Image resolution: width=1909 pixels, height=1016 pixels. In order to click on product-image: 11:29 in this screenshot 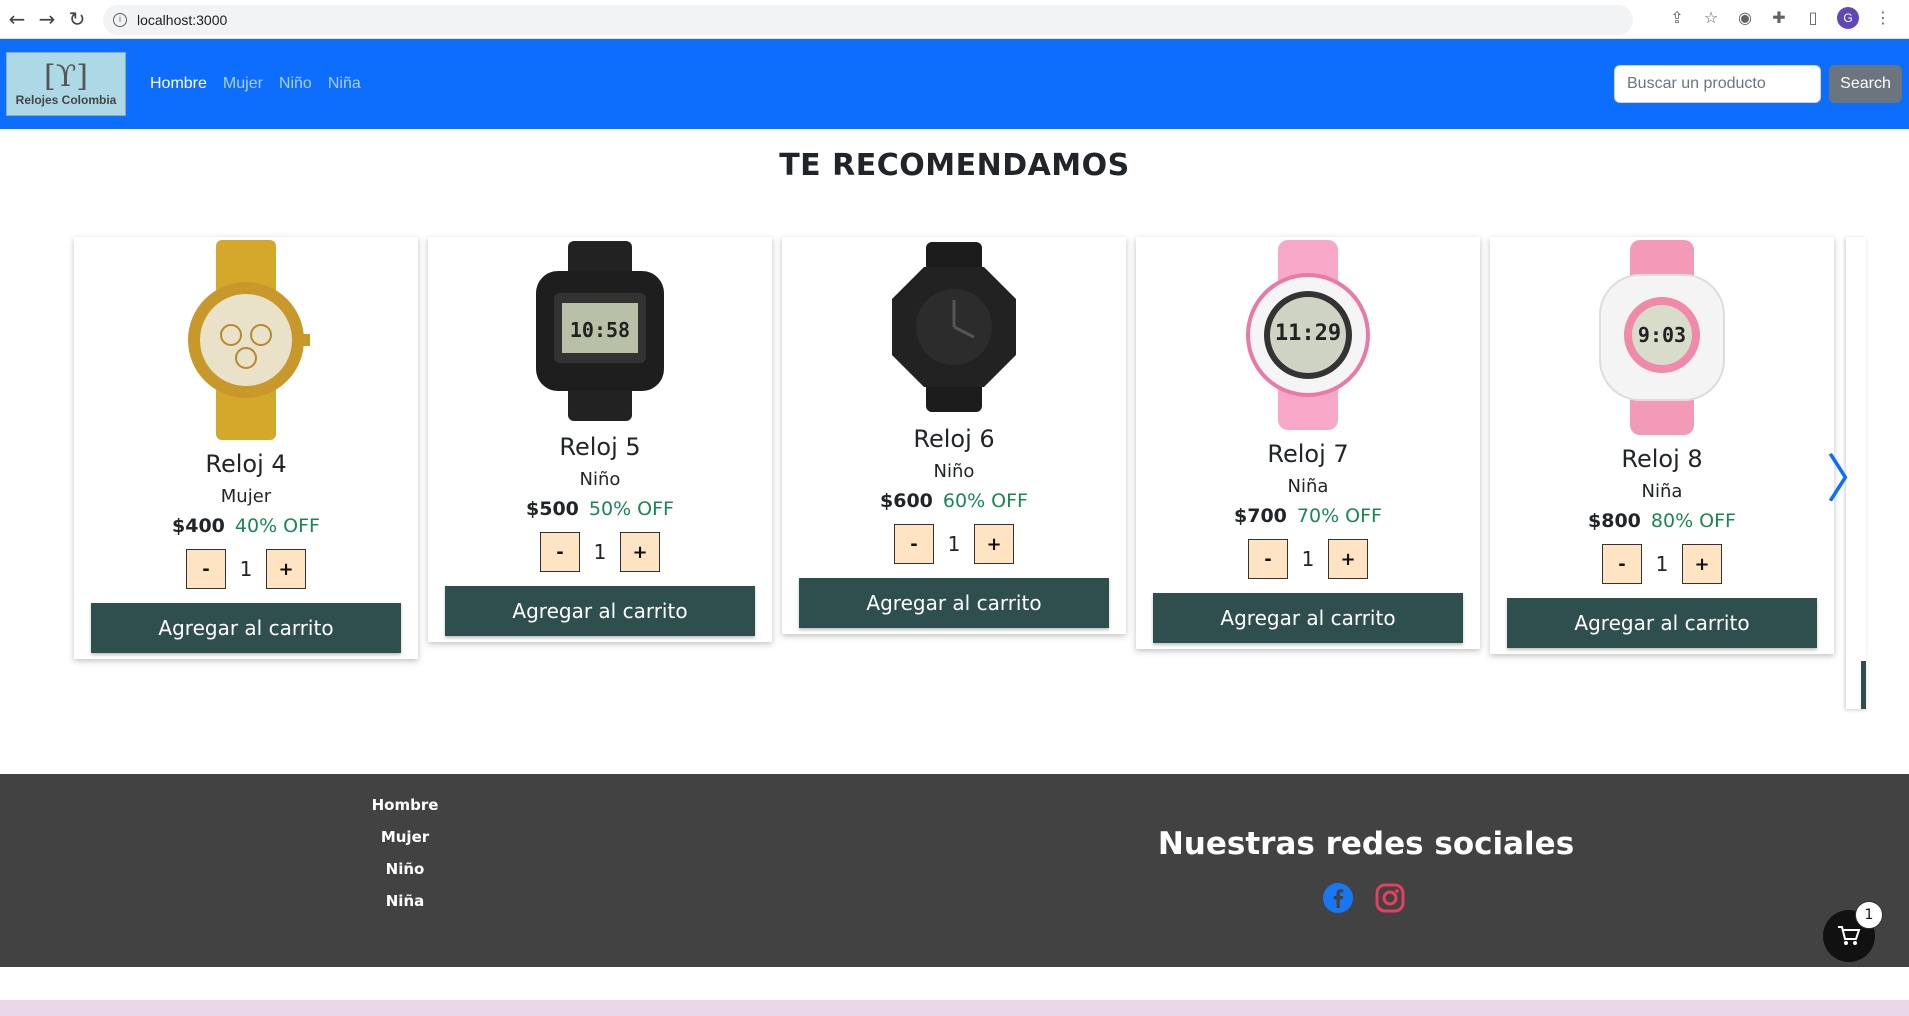, I will do `click(1308, 334)`.